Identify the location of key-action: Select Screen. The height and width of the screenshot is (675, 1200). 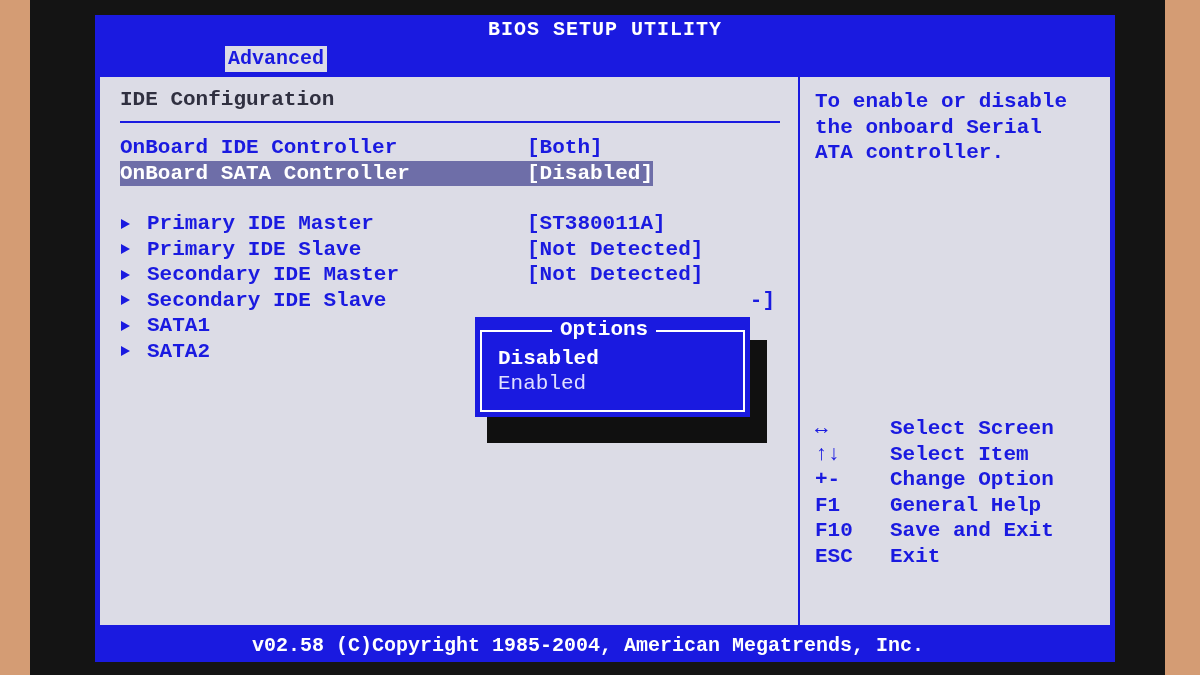
(972, 429).